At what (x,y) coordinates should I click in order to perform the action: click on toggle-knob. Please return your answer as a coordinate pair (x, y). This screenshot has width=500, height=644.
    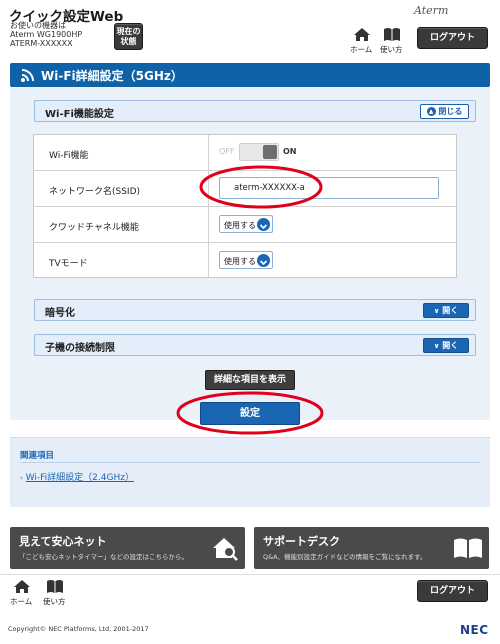
    Looking at the image, I should click on (270, 152).